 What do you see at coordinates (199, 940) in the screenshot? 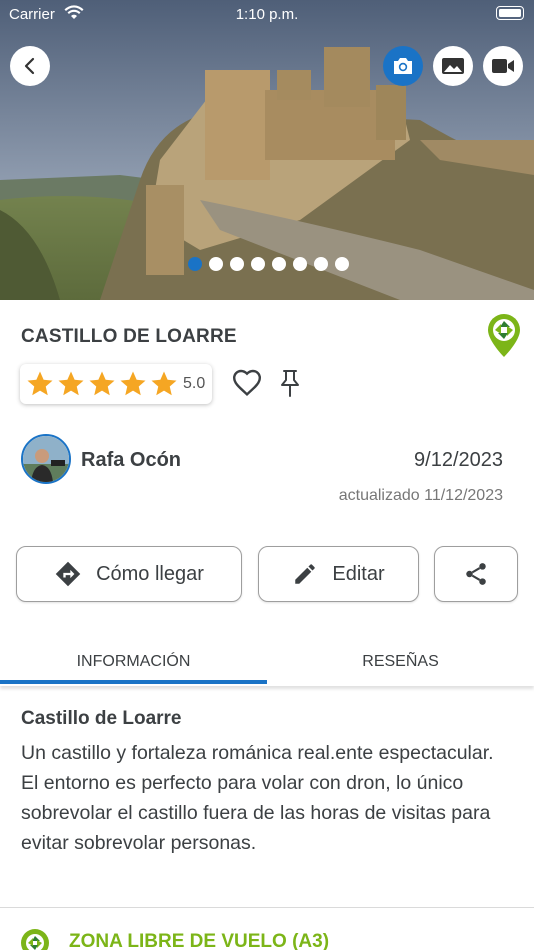
I see `flight-zone-label: ZONA LIBRE DE VUELO (A3)` at bounding box center [199, 940].